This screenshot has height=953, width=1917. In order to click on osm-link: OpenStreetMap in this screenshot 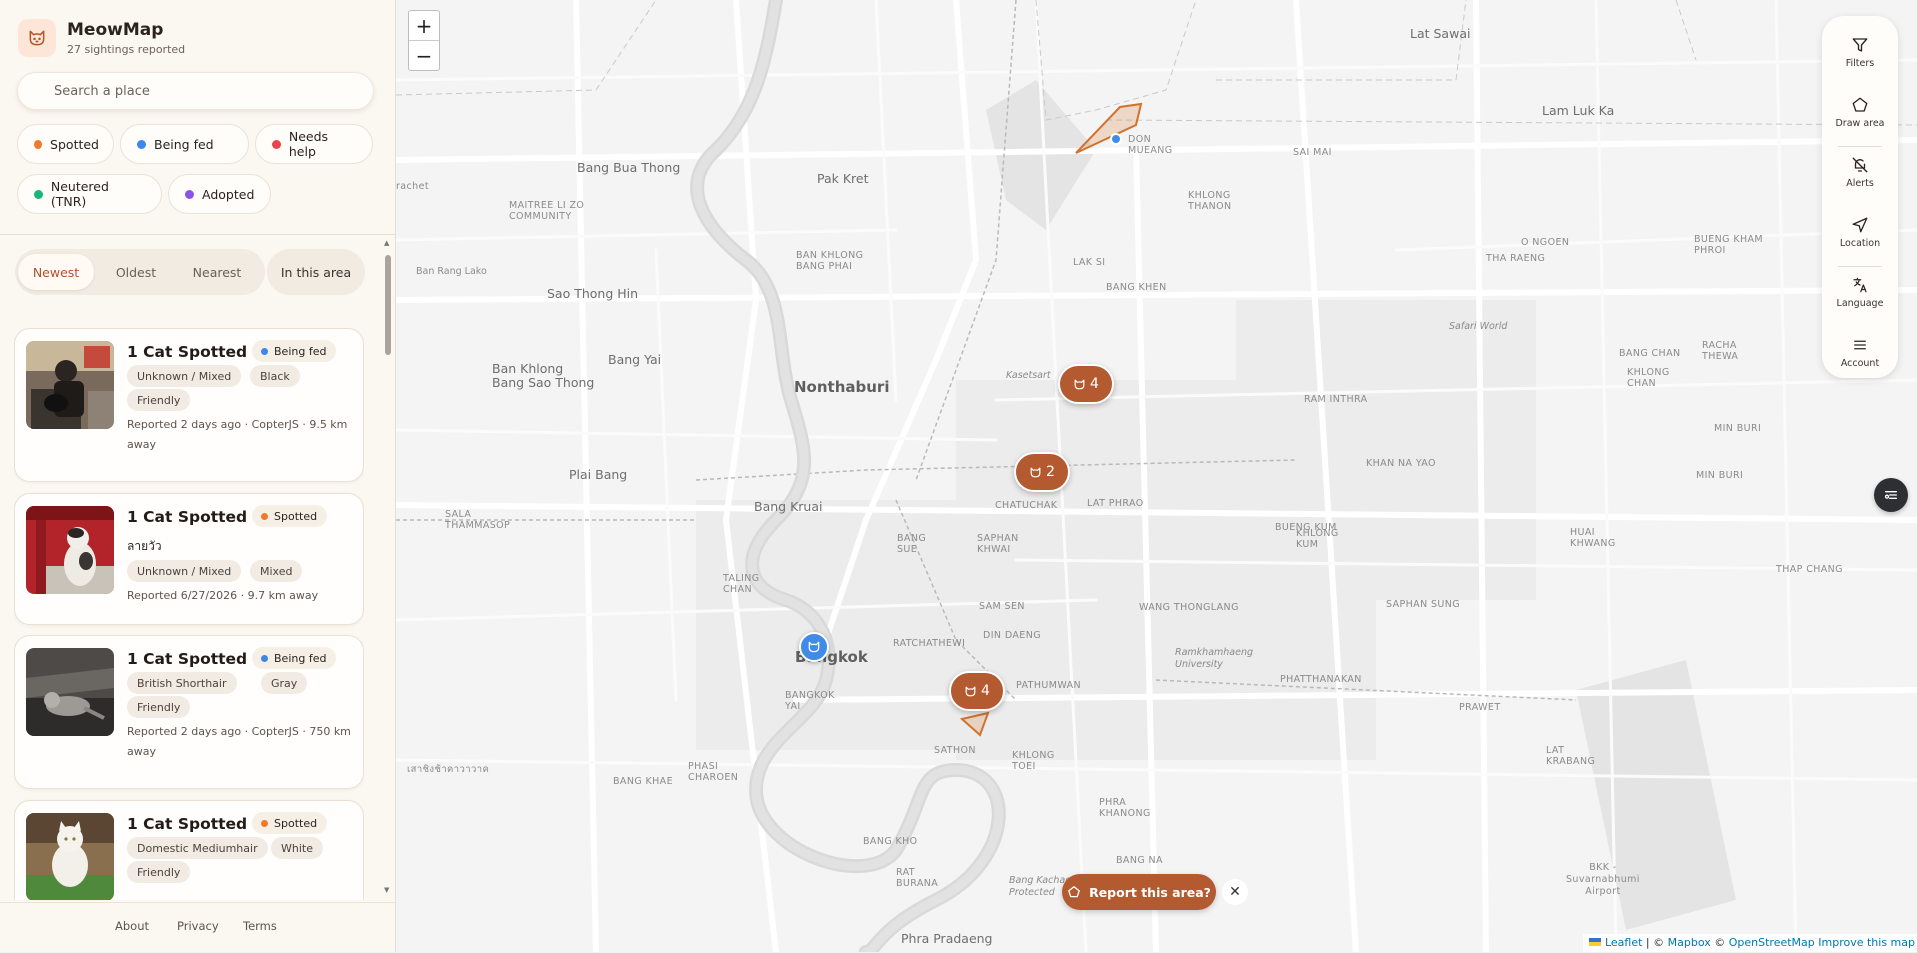, I will do `click(1772, 942)`.